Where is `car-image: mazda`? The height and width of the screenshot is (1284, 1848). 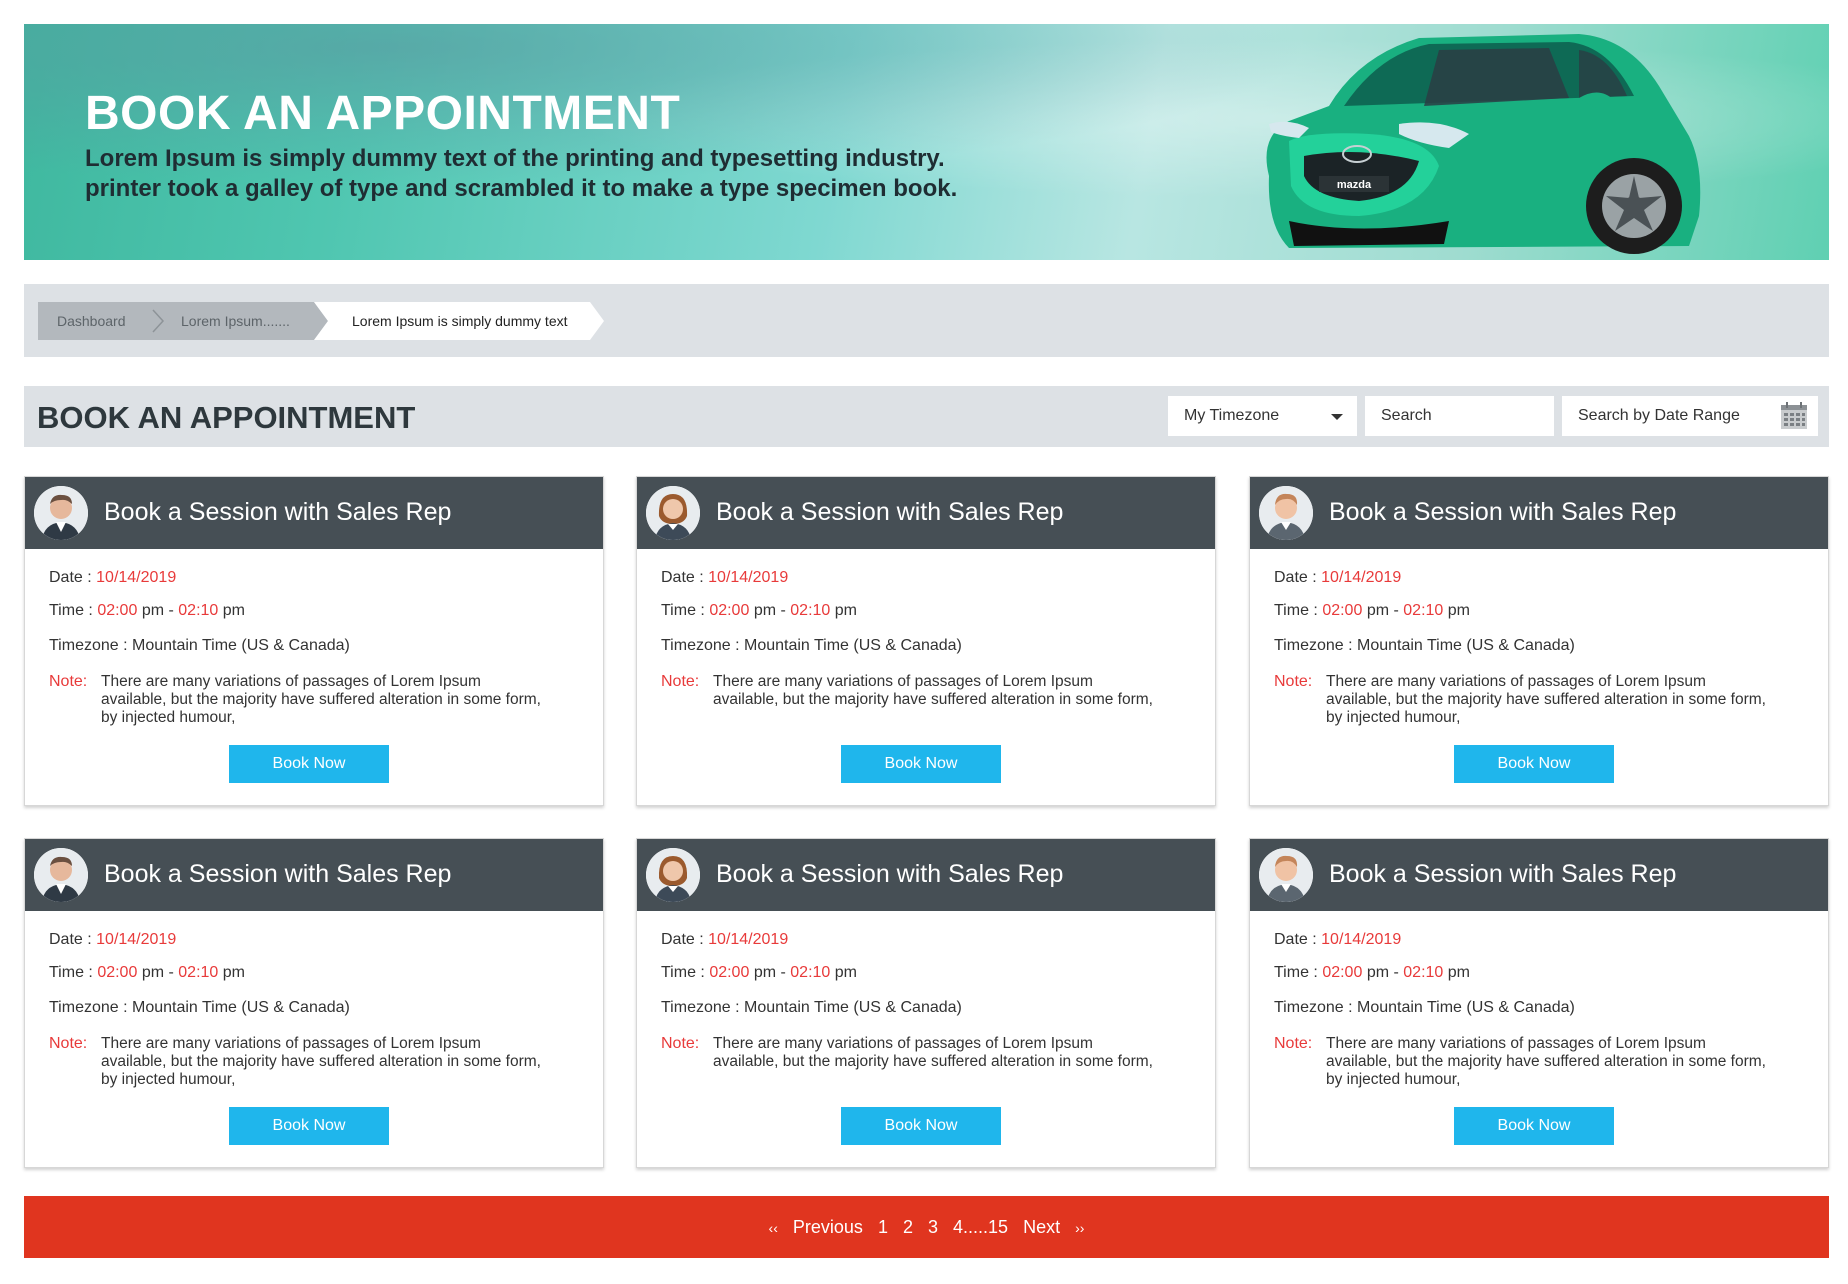
car-image: mazda is located at coordinates (1483, 144).